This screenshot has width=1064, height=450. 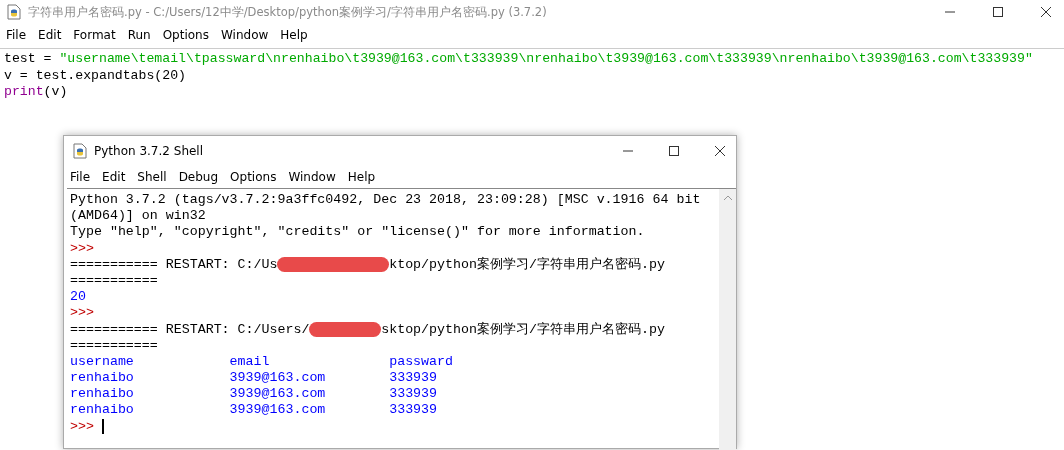 I want to click on scrollbar, so click(x=727, y=319).